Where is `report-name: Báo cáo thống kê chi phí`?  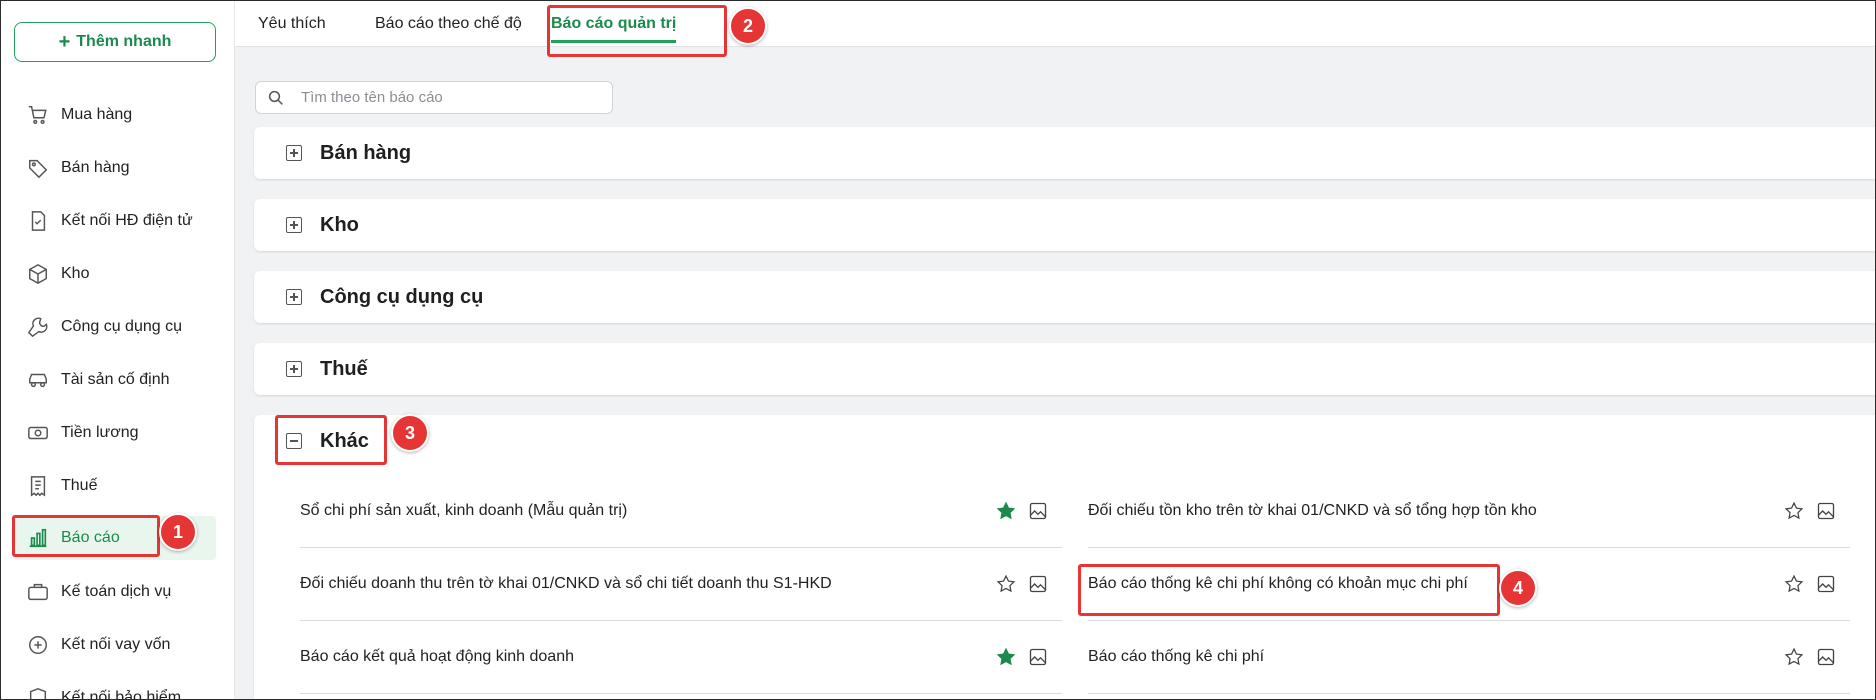 report-name: Báo cáo thống kê chi phí is located at coordinates (1176, 656).